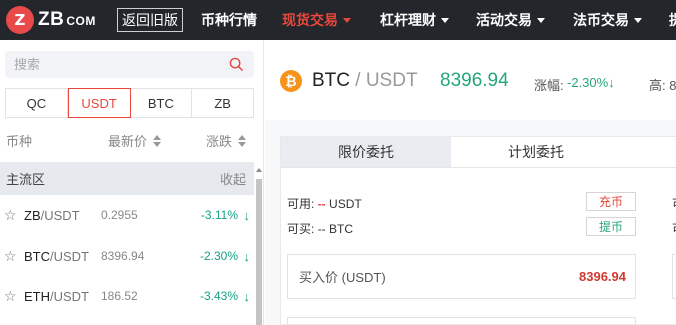 This screenshot has width=676, height=325. What do you see at coordinates (474, 80) in the screenshot?
I see `ticker-last-price: 8396.94` at bounding box center [474, 80].